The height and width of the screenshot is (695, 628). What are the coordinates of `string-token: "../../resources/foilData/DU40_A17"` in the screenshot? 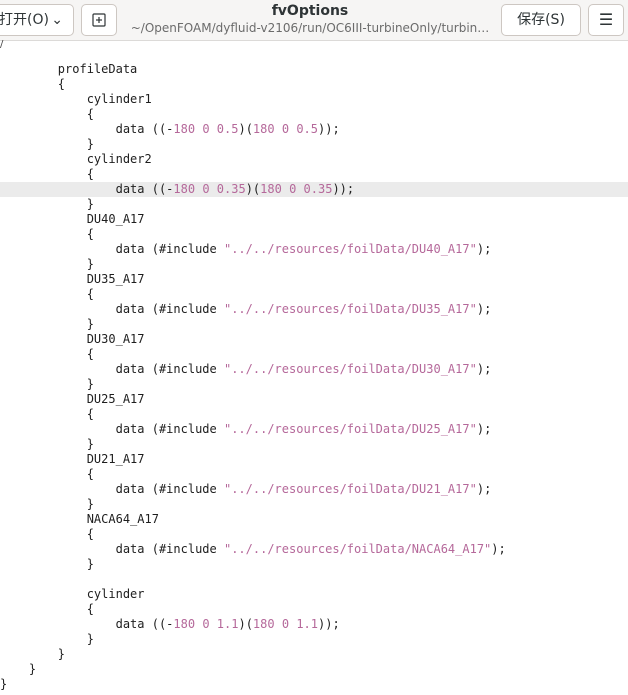 It's located at (350, 249).